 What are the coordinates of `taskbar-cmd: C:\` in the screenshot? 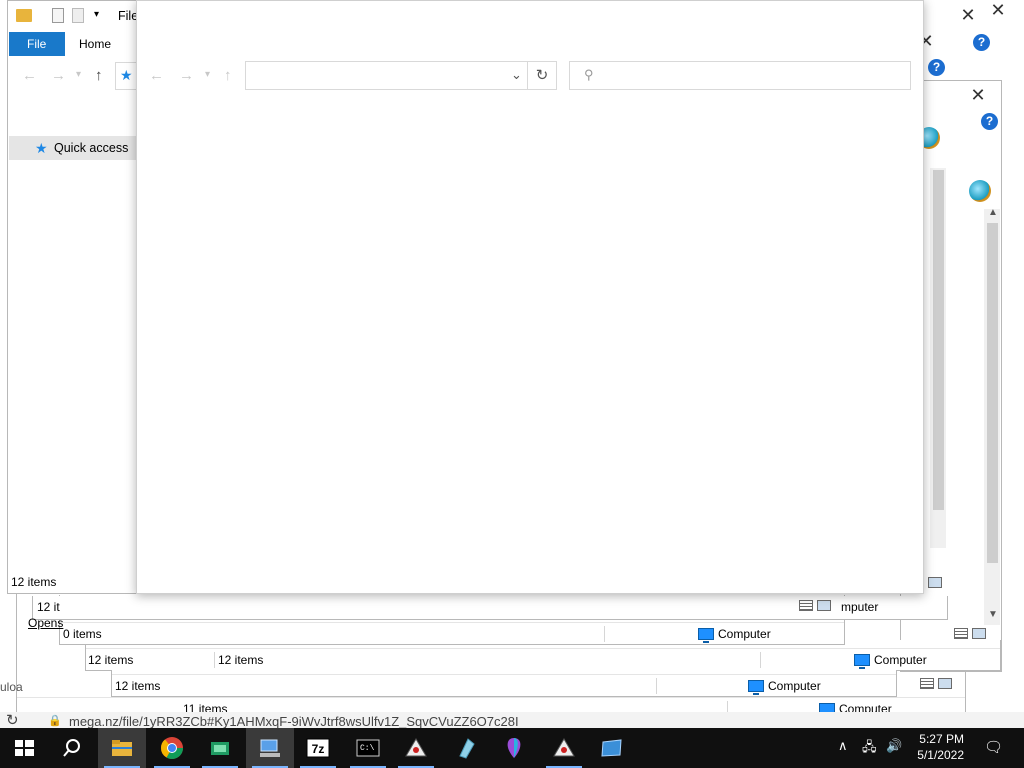 It's located at (368, 748).